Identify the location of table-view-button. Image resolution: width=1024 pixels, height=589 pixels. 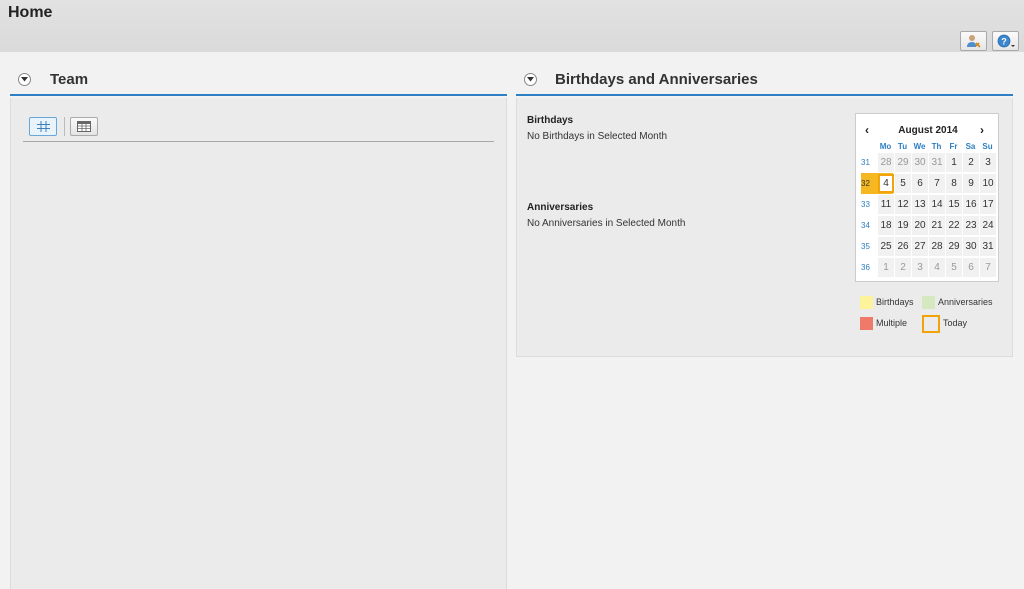
(84, 126).